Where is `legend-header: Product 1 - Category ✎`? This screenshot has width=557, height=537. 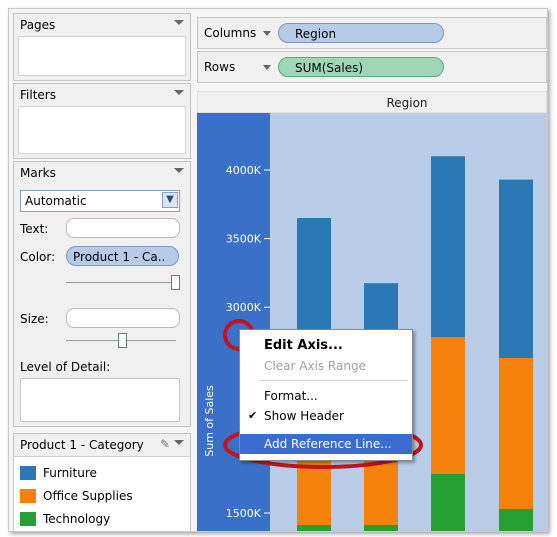
legend-header: Product 1 - Category ✎ is located at coordinates (102, 445).